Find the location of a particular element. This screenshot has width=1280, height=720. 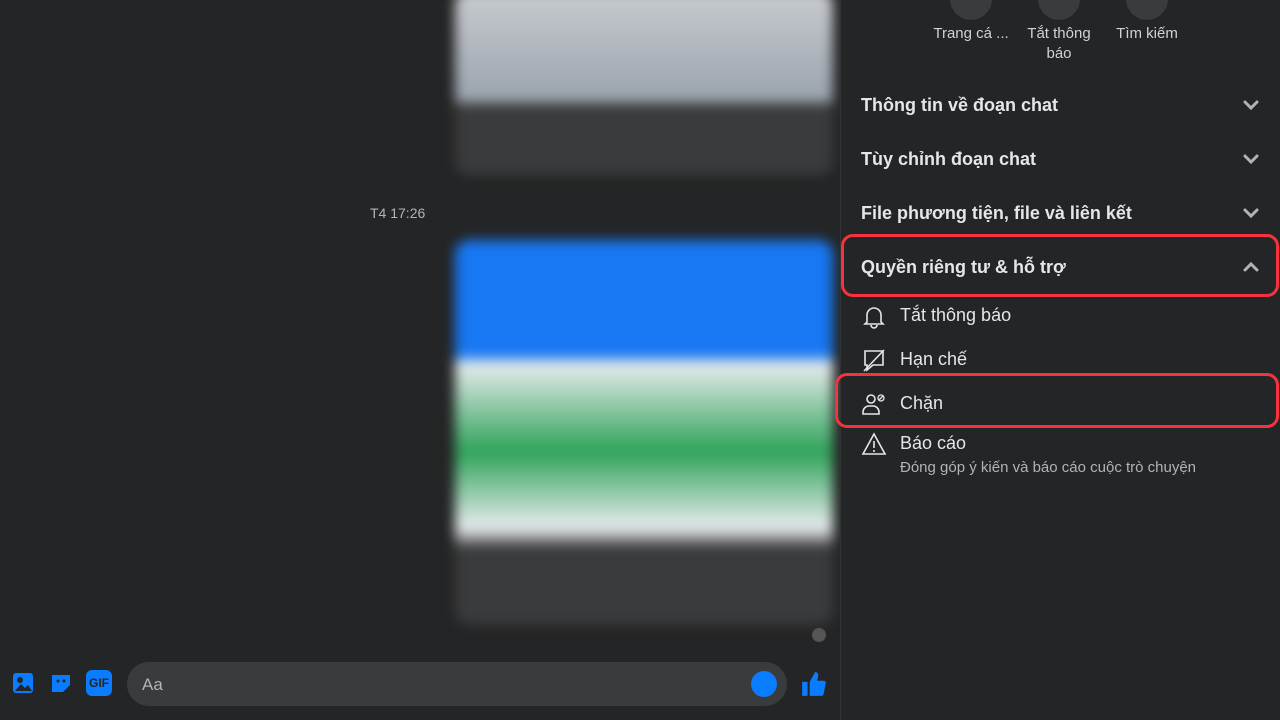

highlight-privacy-section is located at coordinates (1060, 265).